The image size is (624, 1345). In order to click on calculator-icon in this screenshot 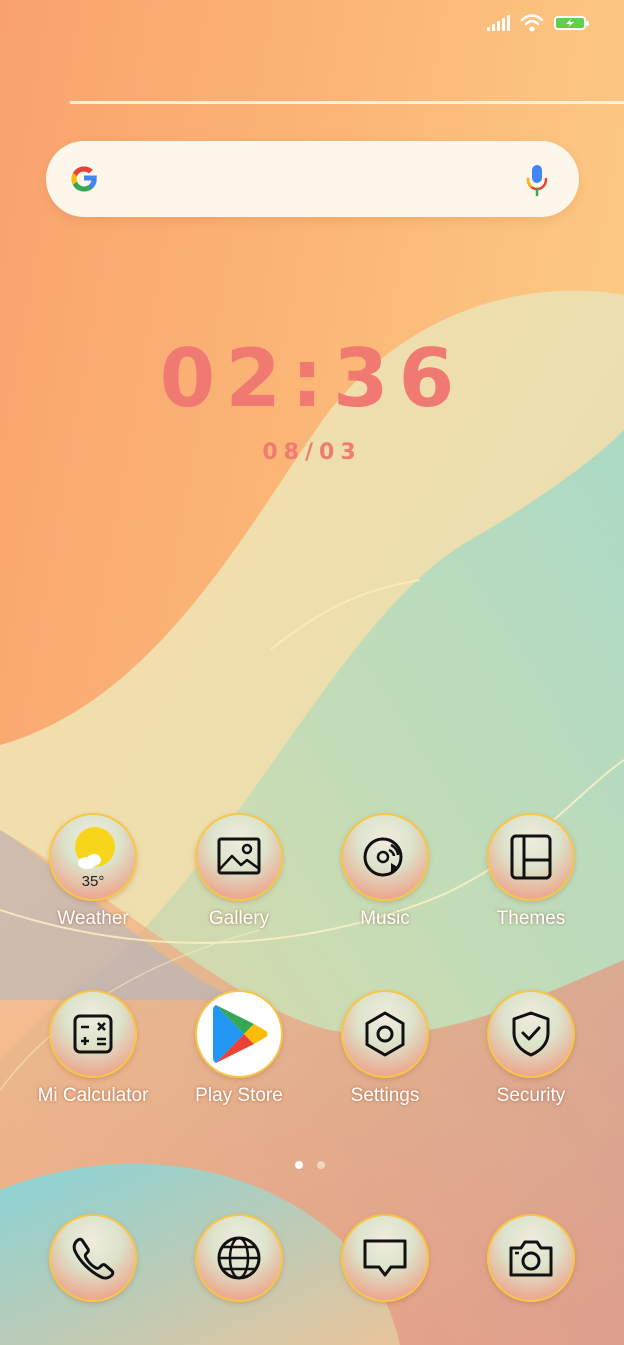, I will do `click(93, 1034)`.